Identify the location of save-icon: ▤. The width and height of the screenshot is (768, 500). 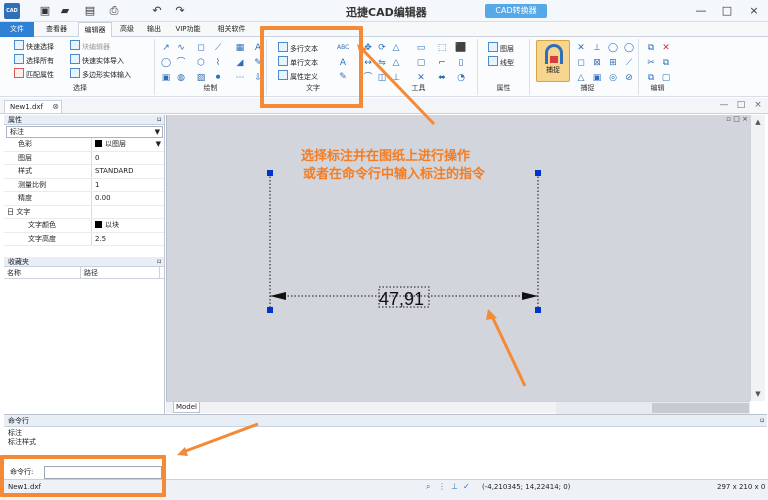
(90, 11).